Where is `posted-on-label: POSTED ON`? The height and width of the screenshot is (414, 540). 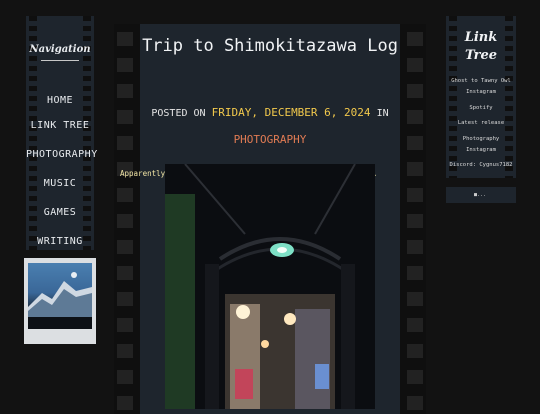
posted-on-label: POSTED ON is located at coordinates (178, 113).